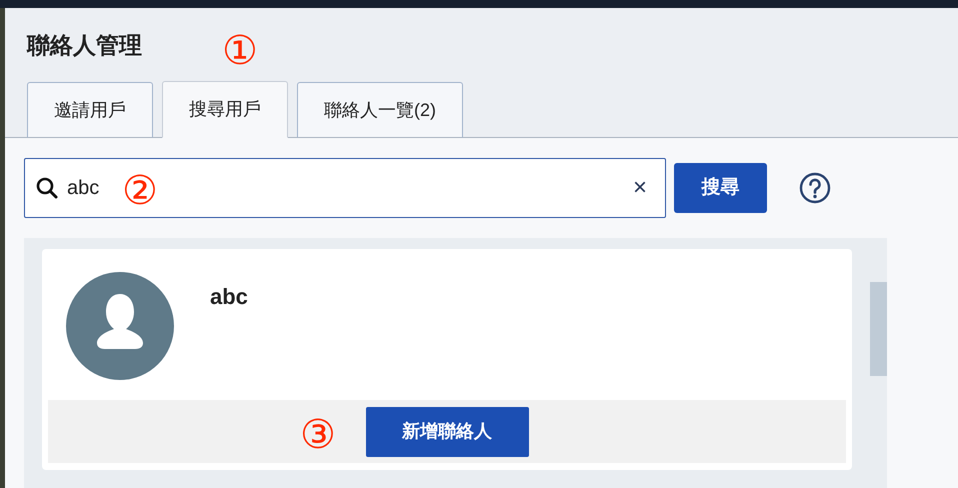  What do you see at coordinates (225, 109) in the screenshot?
I see `tab: 搜尋用戶` at bounding box center [225, 109].